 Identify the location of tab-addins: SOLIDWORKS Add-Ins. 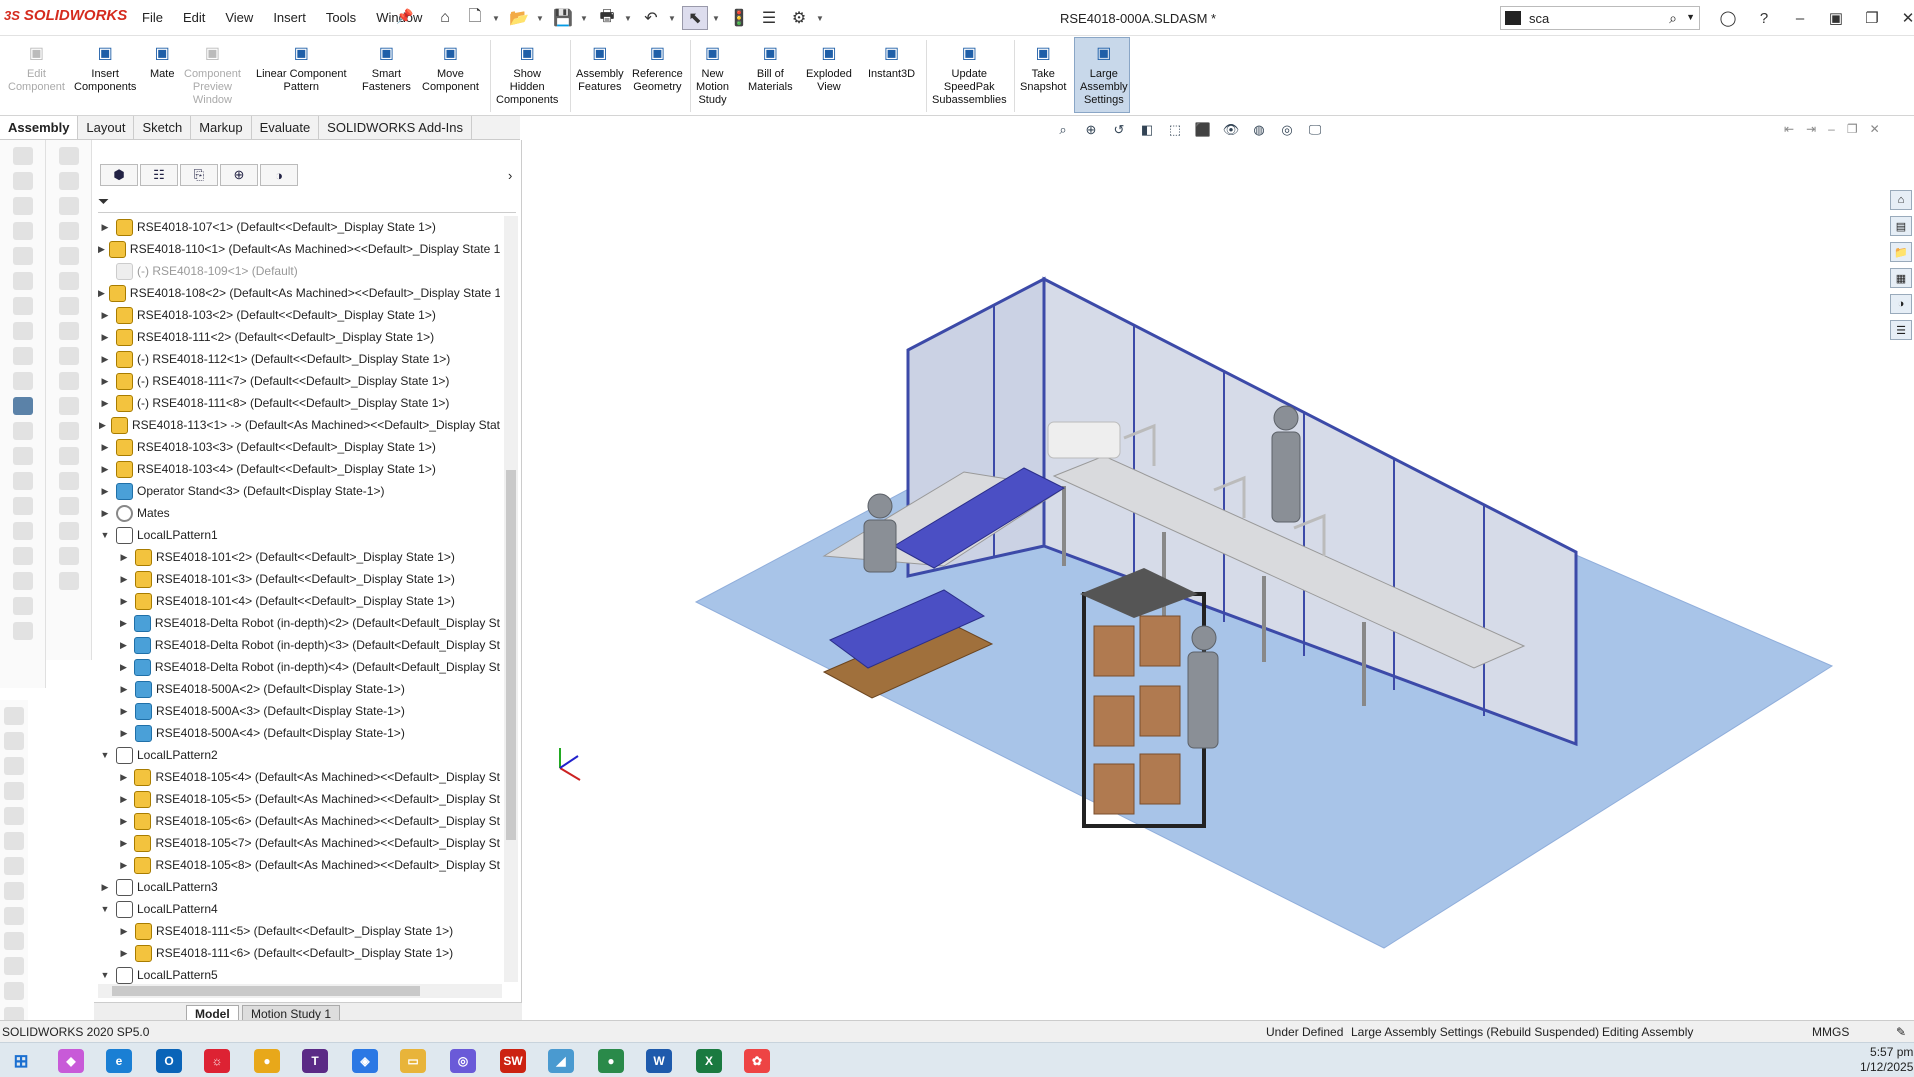
(395, 127).